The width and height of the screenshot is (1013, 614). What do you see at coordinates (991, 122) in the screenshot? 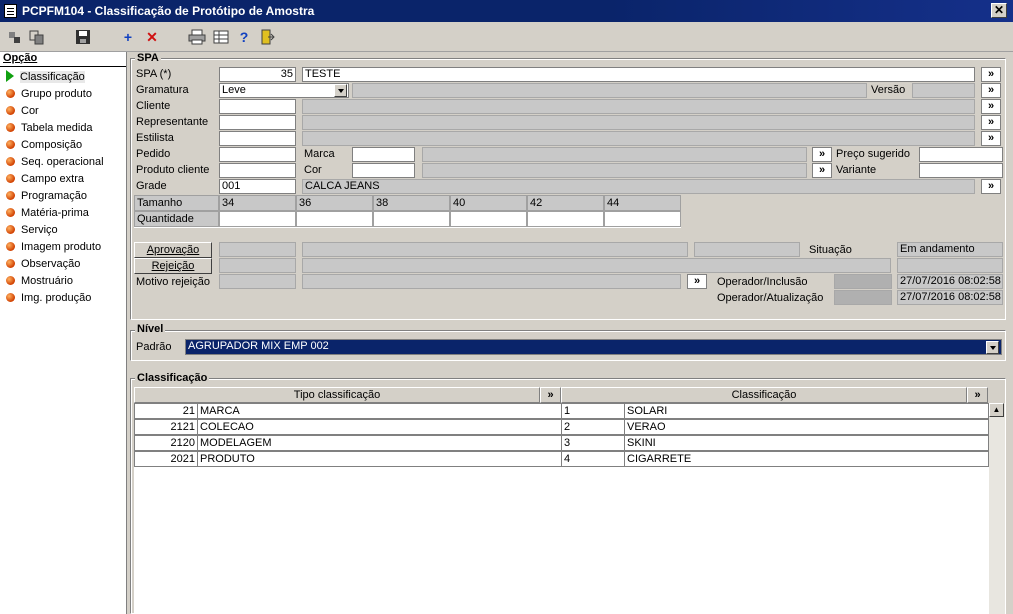
I see `representante-more-button: »` at bounding box center [991, 122].